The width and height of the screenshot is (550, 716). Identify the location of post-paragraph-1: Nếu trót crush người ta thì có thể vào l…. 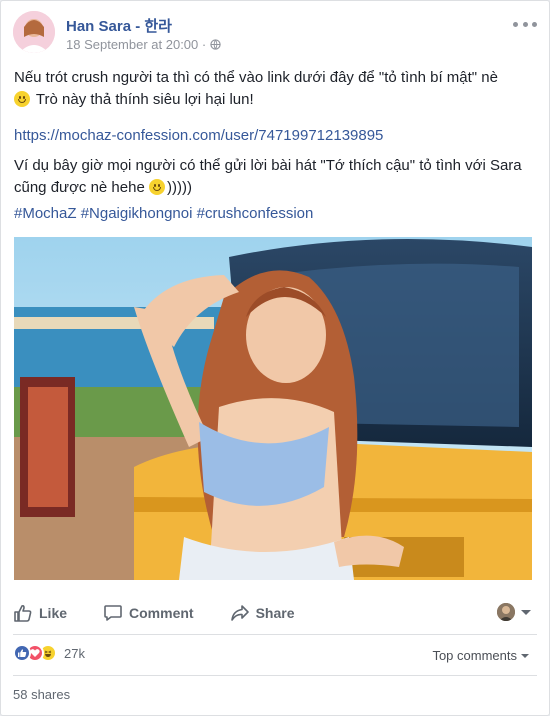
(256, 88).